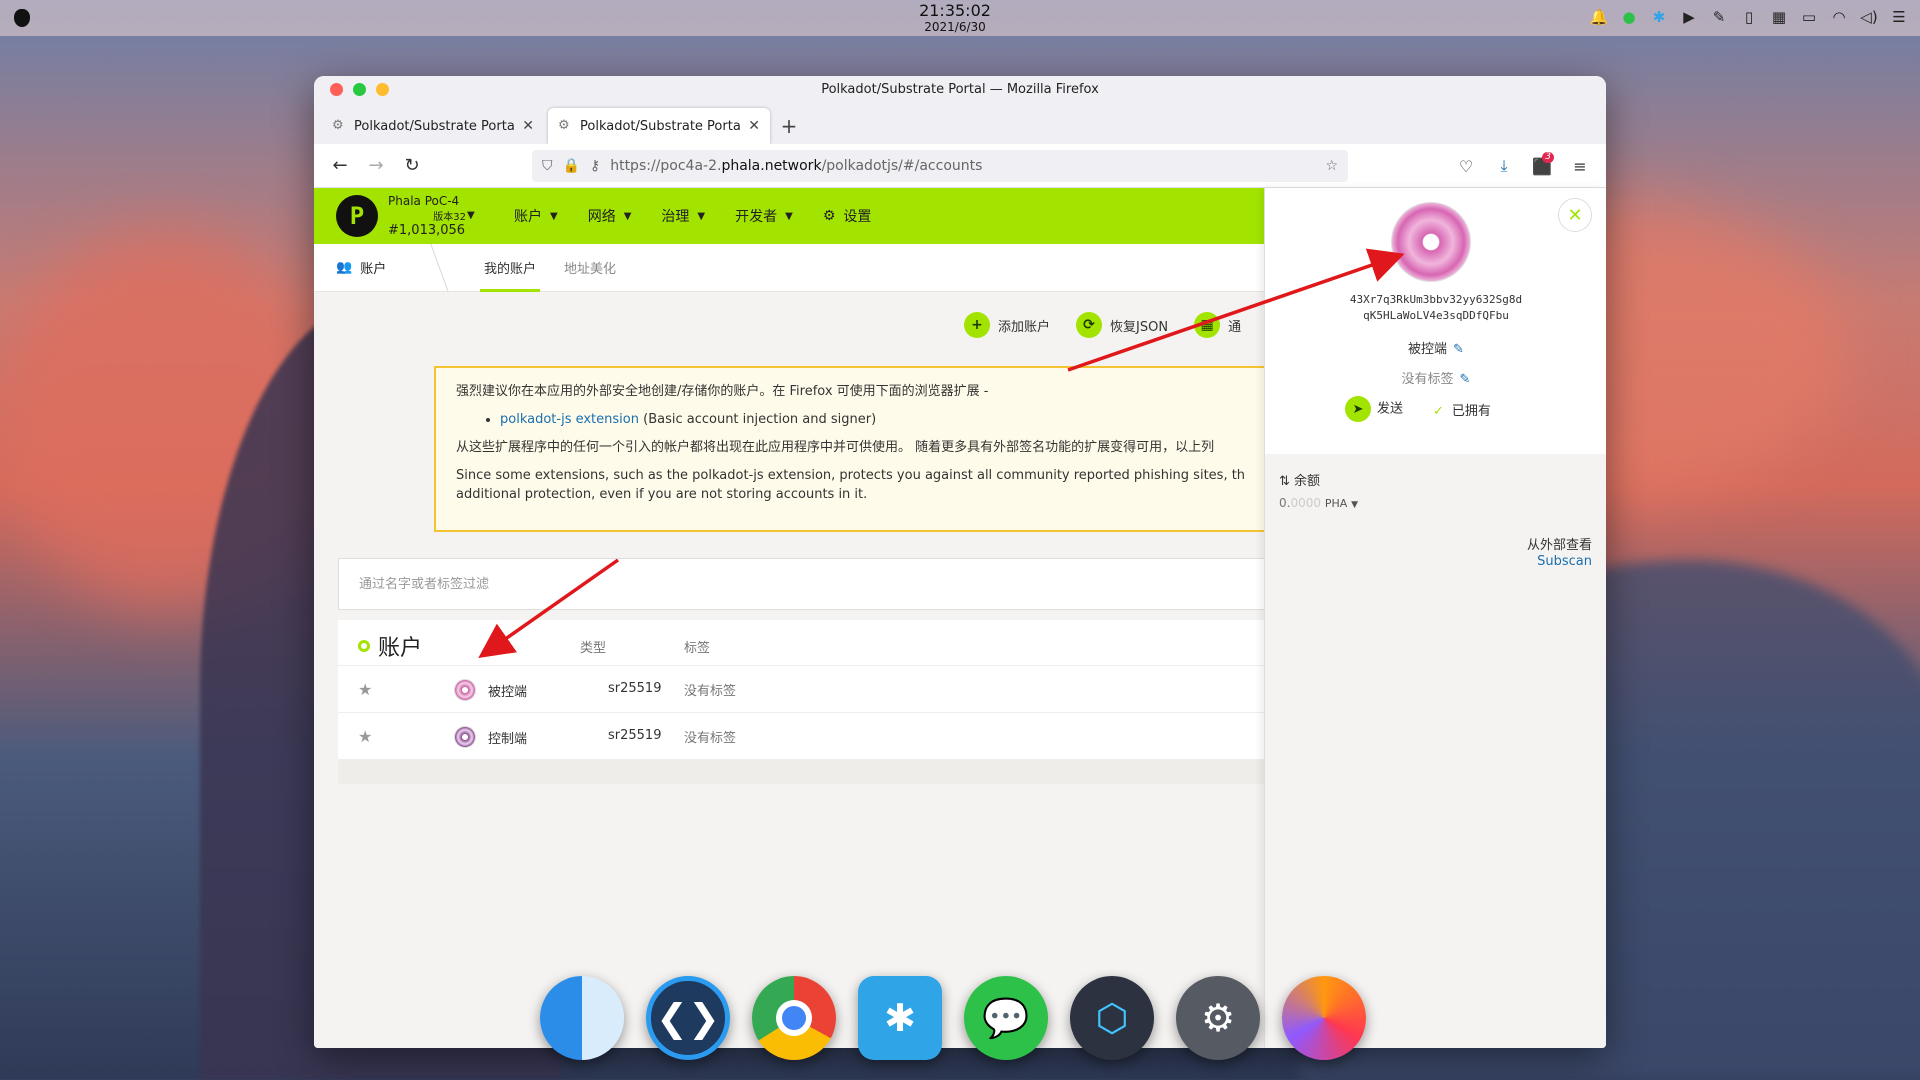 The image size is (1920, 1080). I want to click on account-filter-input: 通过名字或者标签过滤, so click(801, 584).